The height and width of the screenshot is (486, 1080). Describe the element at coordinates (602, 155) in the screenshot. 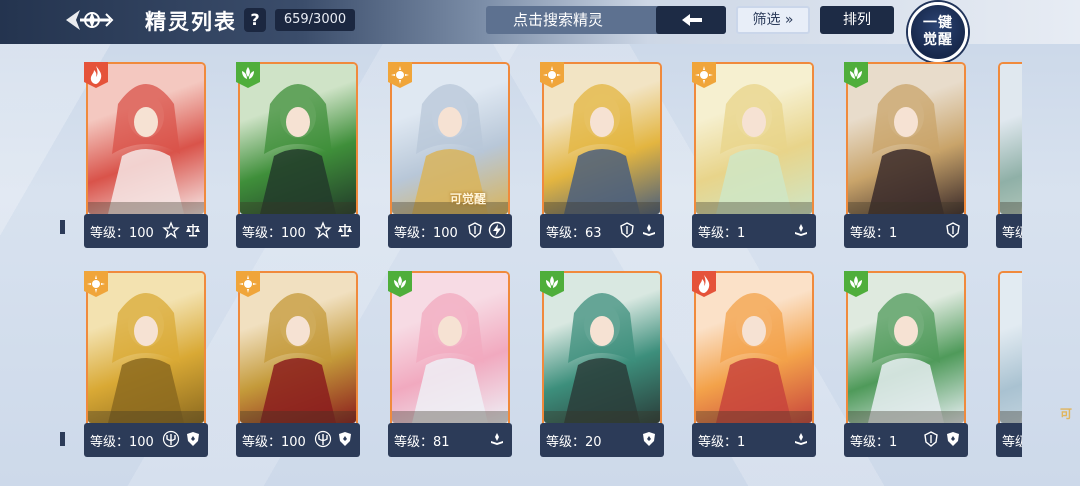

I see `spirit-card: 等级：63` at that location.